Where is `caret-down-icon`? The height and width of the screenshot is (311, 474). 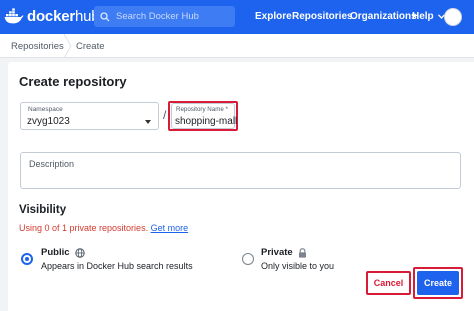 caret-down-icon is located at coordinates (148, 122).